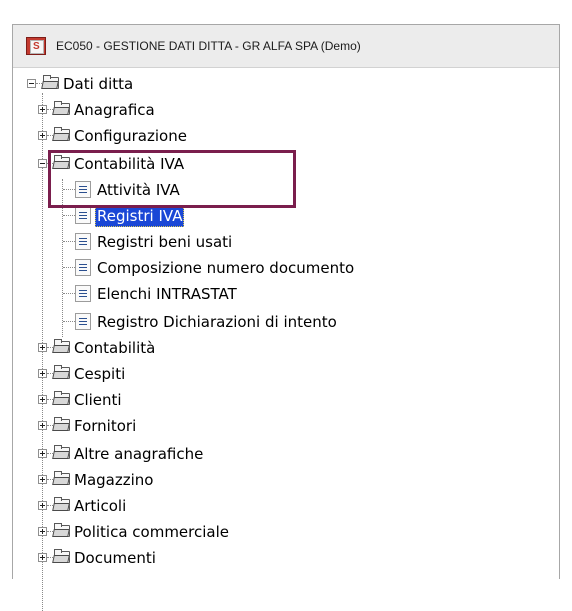 The width and height of the screenshot is (572, 611). What do you see at coordinates (151, 532) in the screenshot?
I see `tree-item-label: Politica commerciale` at bounding box center [151, 532].